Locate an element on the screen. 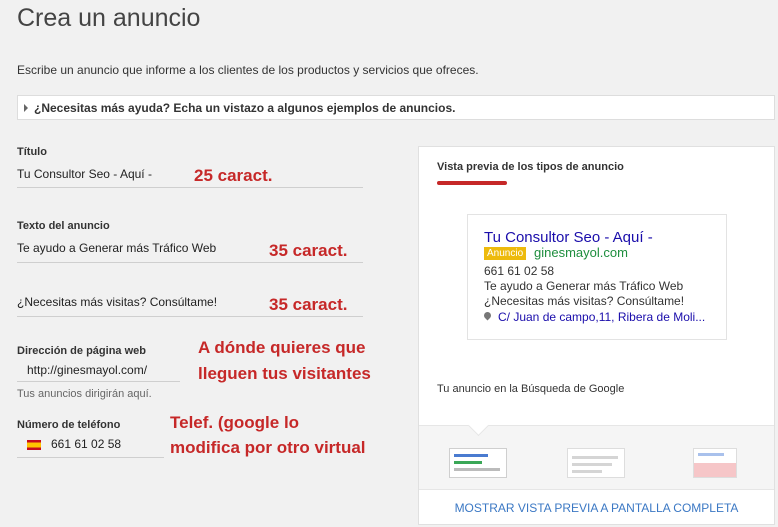 Image resolution: width=778 pixels, height=527 pixels. full-preview-button: MOSTRAR VISTA PREVIA A PANTALLA COMPLETA is located at coordinates (596, 508).